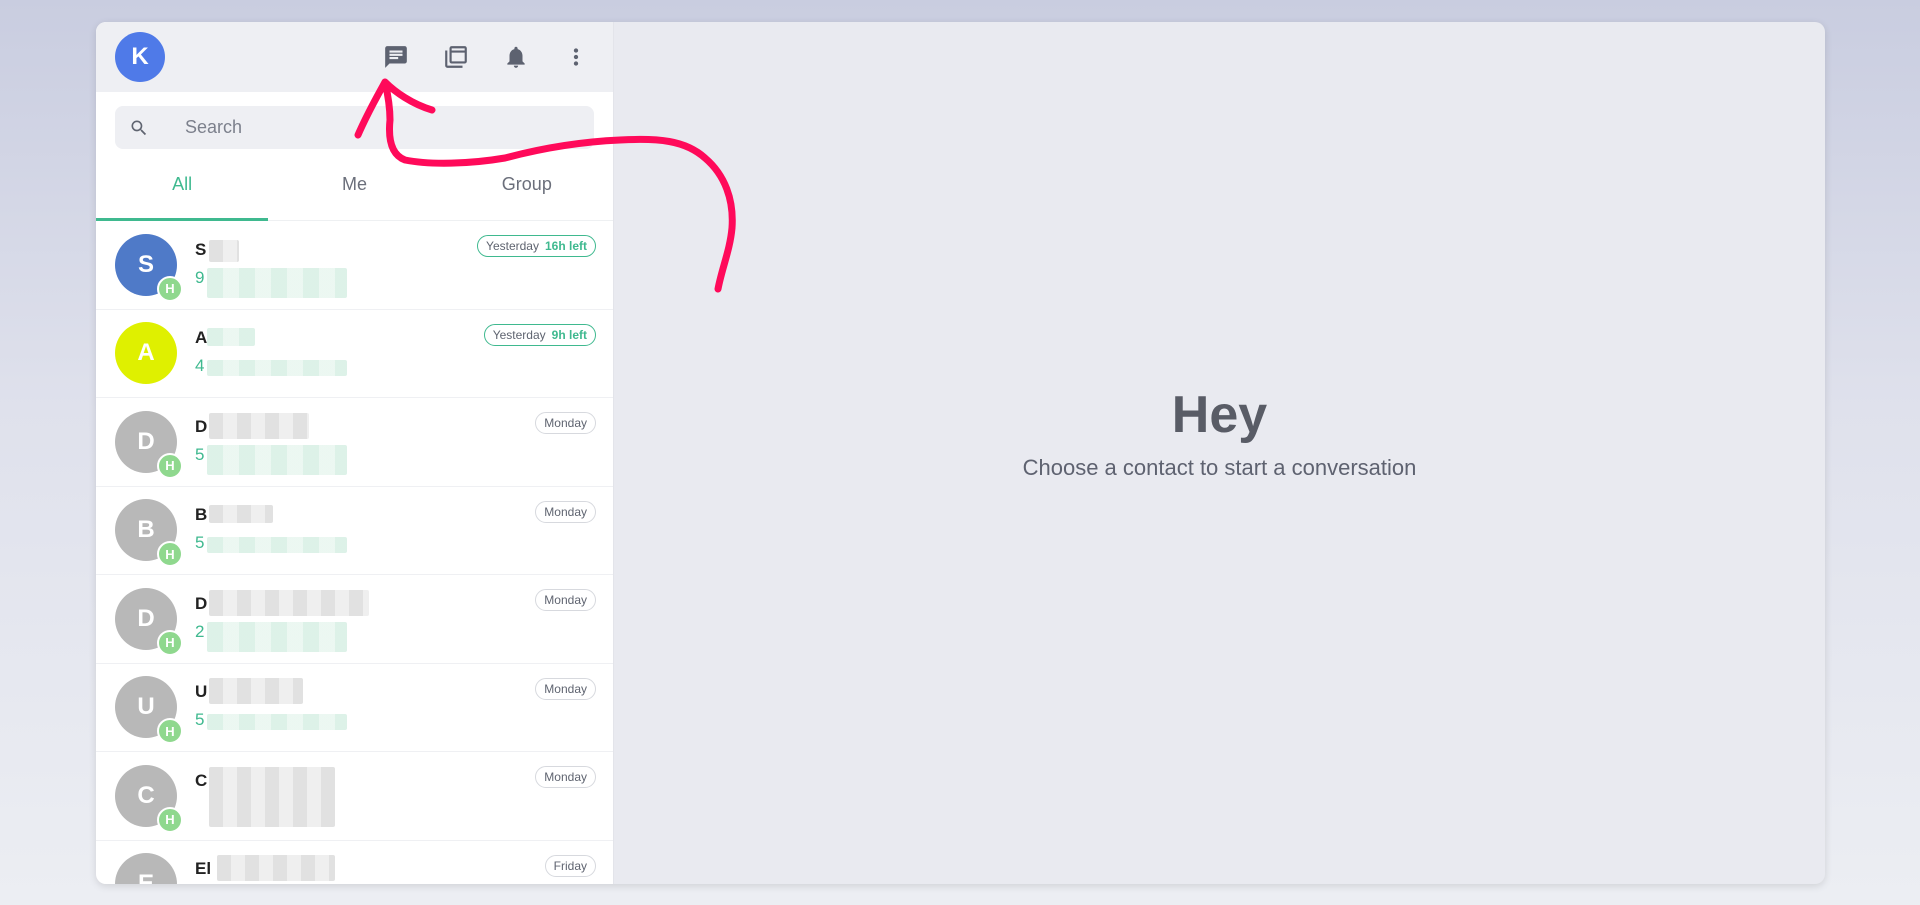 The image size is (1920, 905). Describe the element at coordinates (139, 127) in the screenshot. I see `search-icon` at that location.